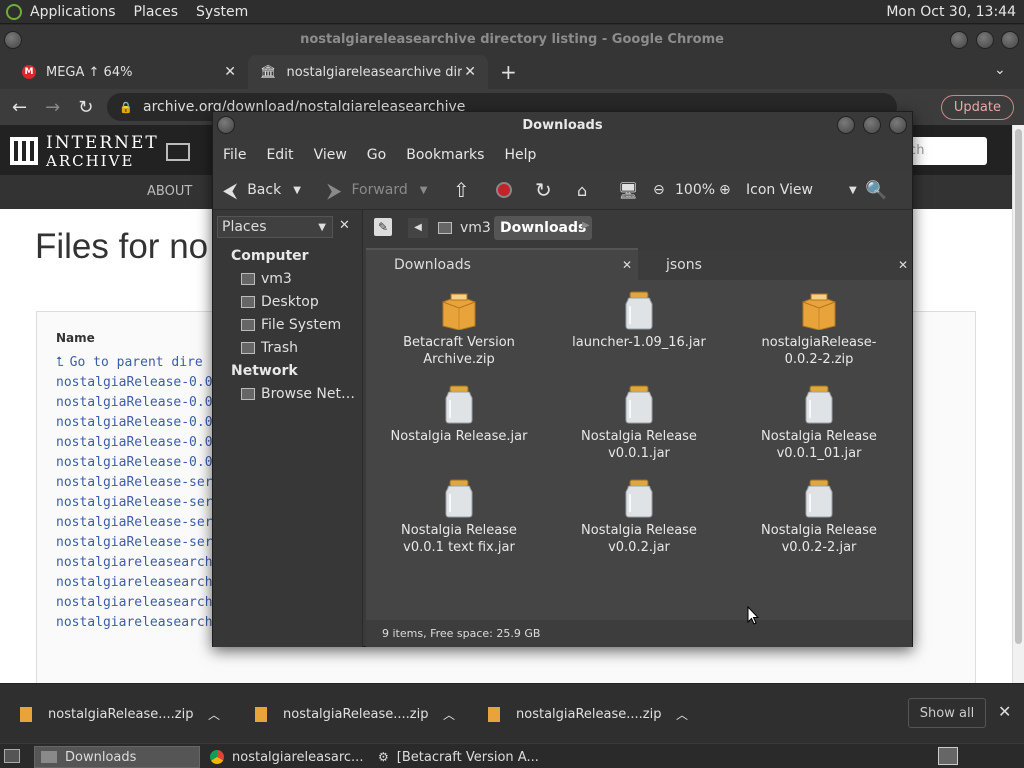 This screenshot has width=1024, height=768. Describe the element at coordinates (269, 348) in the screenshot. I see `sidebar-item-trash: Trash` at that location.